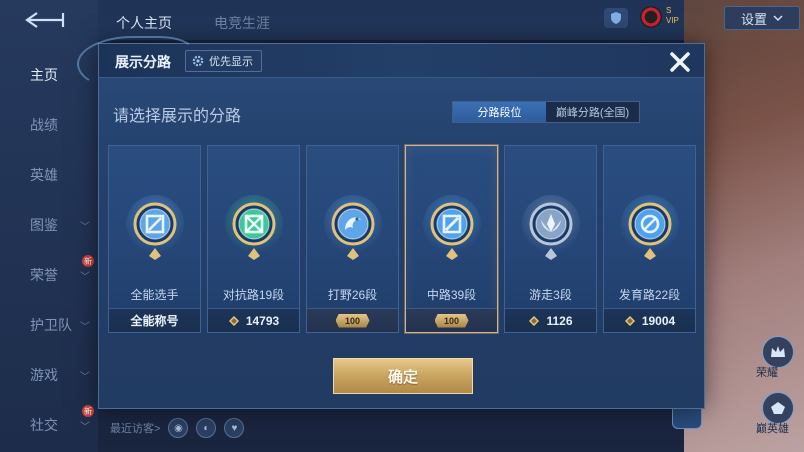 This screenshot has height=452, width=804. I want to click on tab-profile: 个人主页, so click(144, 23).